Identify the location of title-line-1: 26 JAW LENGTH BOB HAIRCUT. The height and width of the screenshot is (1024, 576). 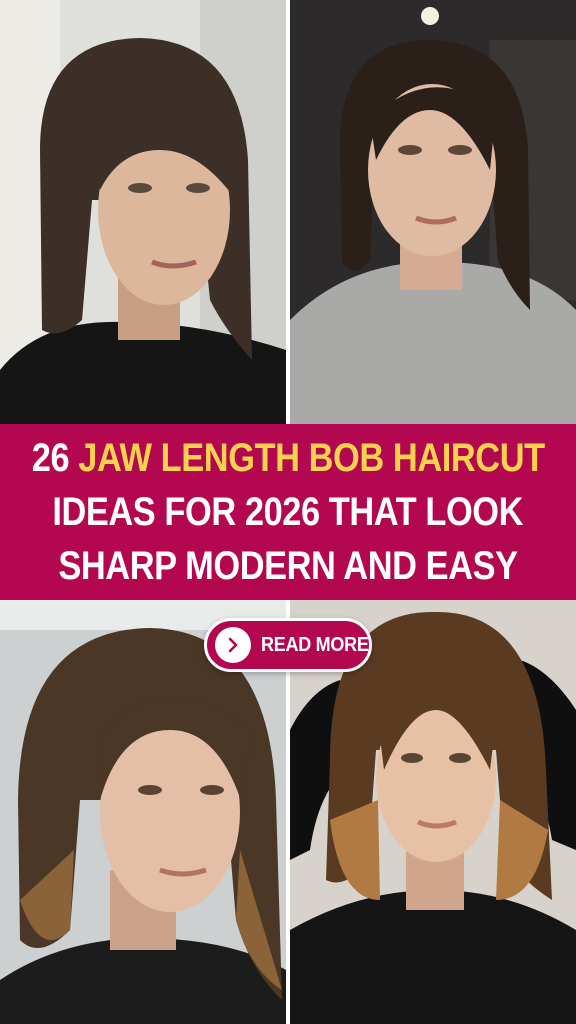
(288, 458).